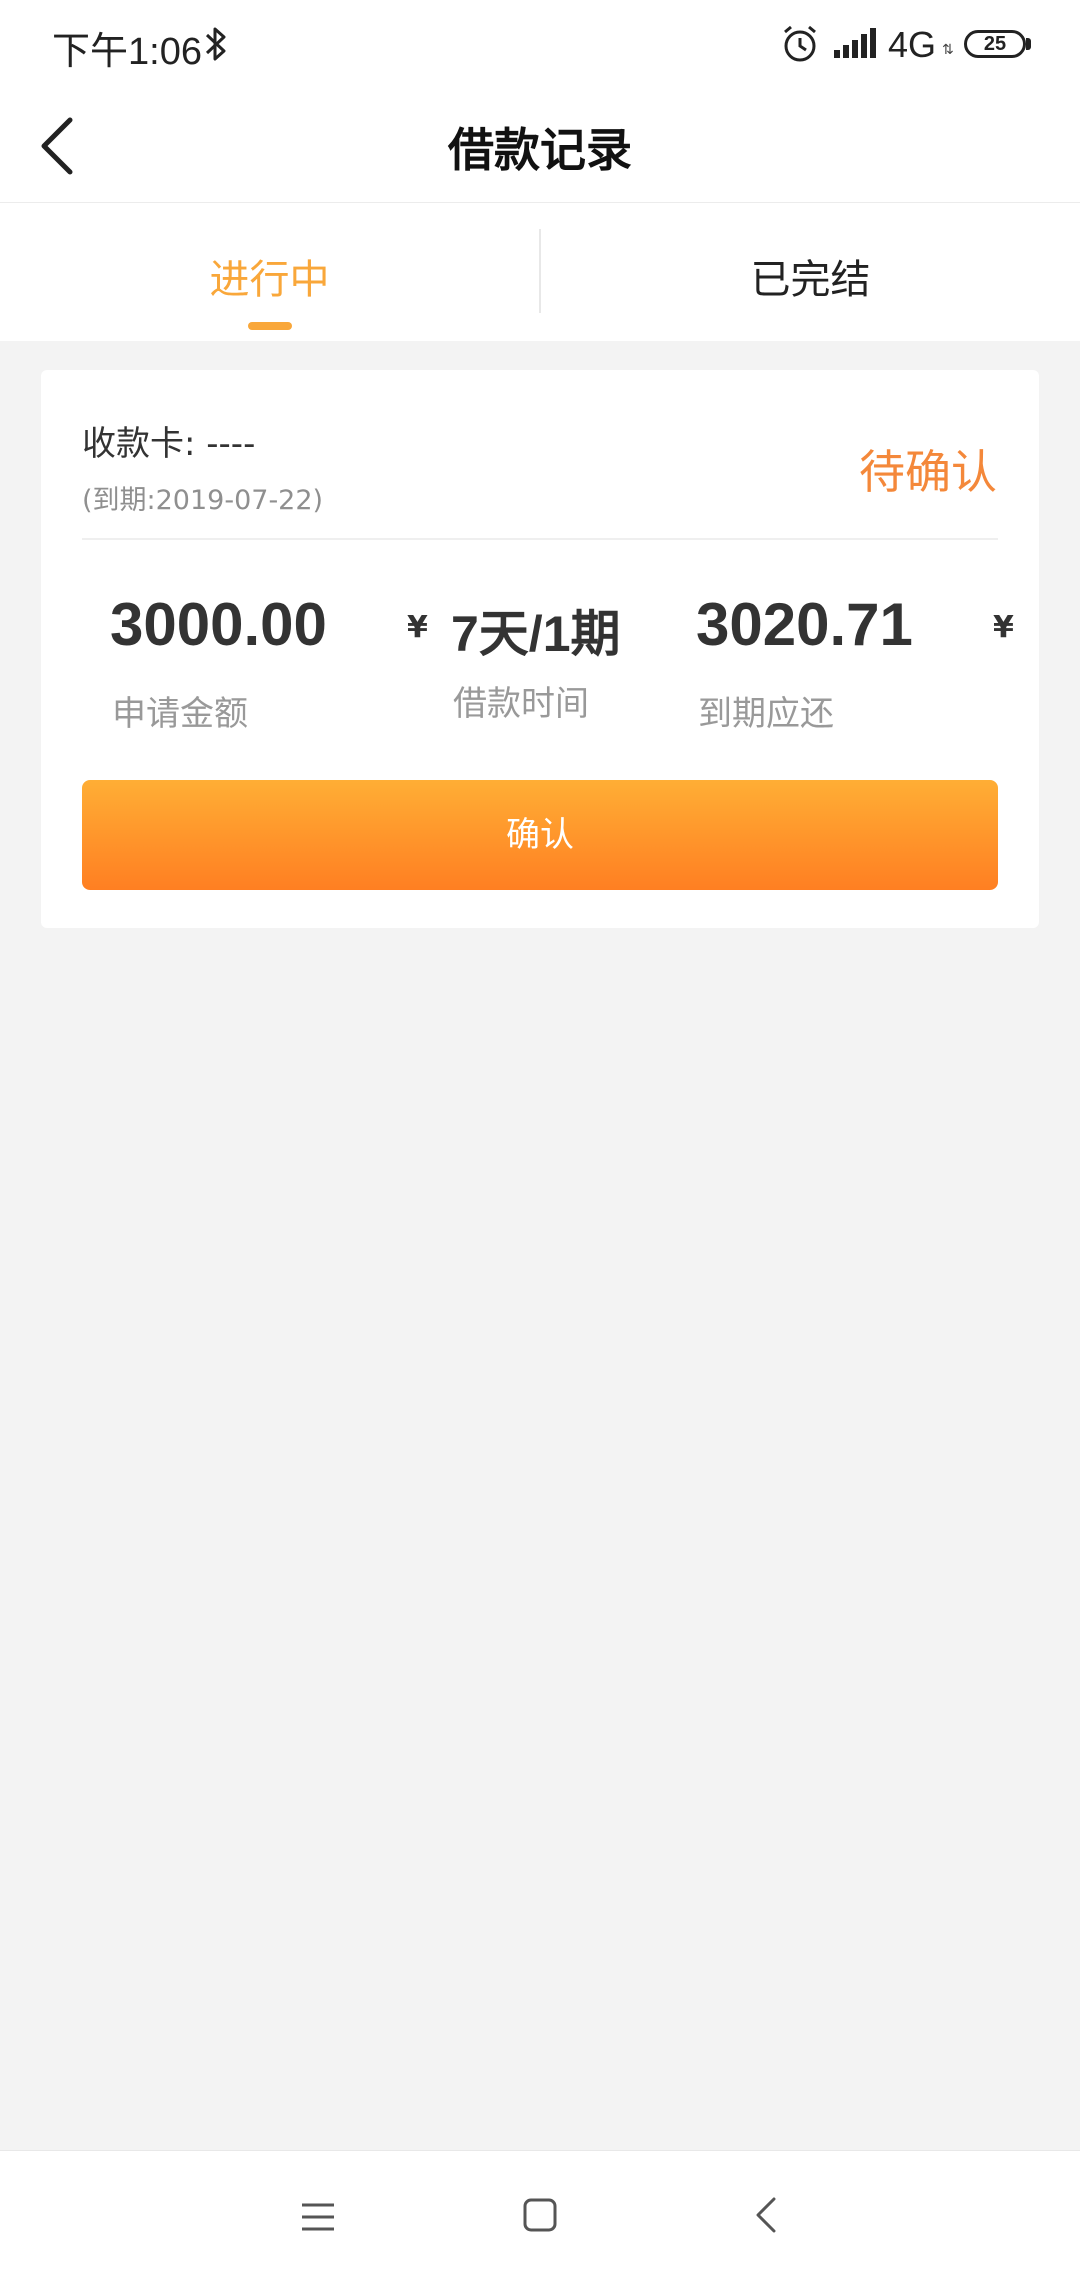  What do you see at coordinates (269, 280) in the screenshot?
I see `tab-label: 进行中` at bounding box center [269, 280].